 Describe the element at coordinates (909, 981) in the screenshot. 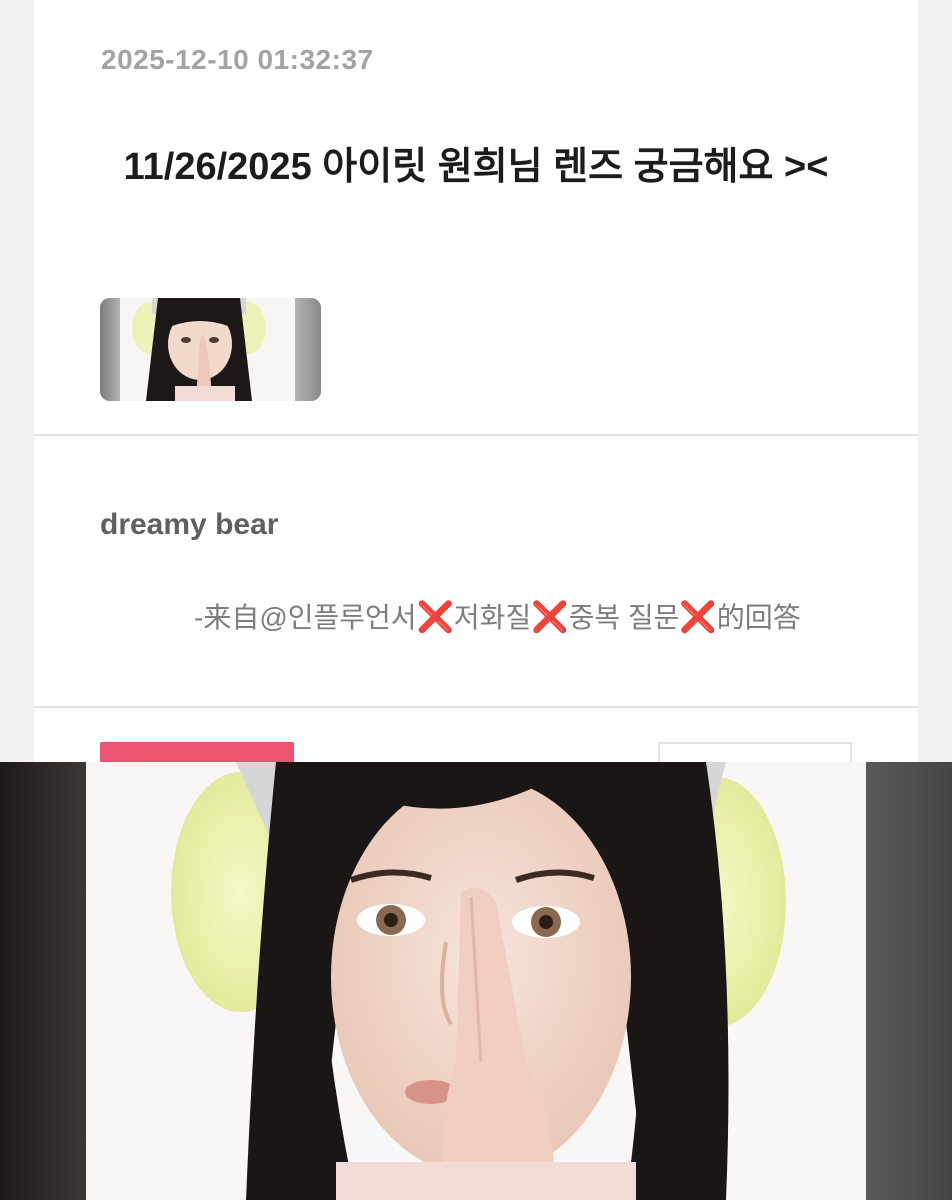

I see `photo-blur-right` at that location.